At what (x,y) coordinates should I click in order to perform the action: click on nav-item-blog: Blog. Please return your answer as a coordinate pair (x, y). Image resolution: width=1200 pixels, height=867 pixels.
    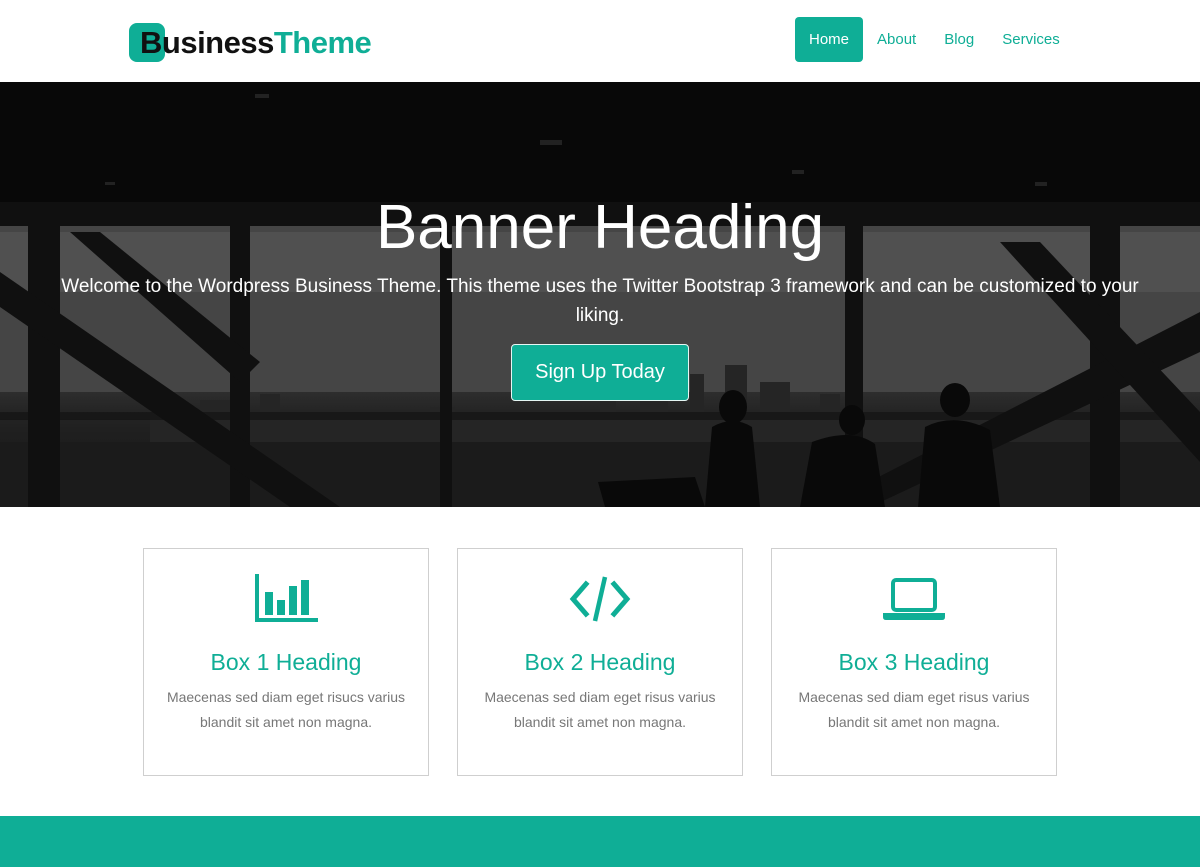
    Looking at the image, I should click on (959, 39).